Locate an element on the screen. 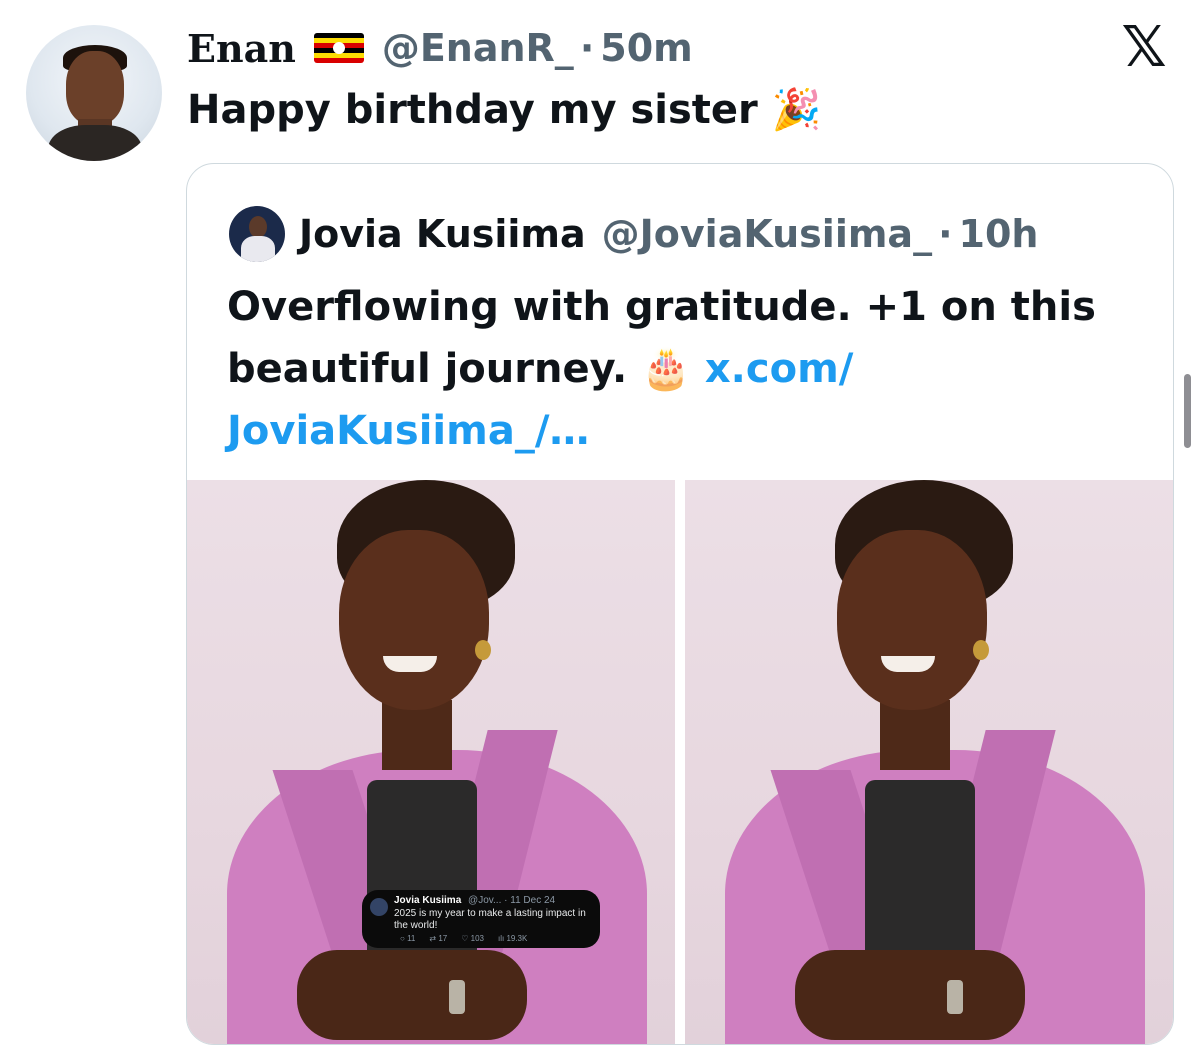 The width and height of the screenshot is (1199, 1045). embedded-actions: ○ 11 ⇄ 17 ♡ 103 ılı 19.3K is located at coordinates (463, 938).